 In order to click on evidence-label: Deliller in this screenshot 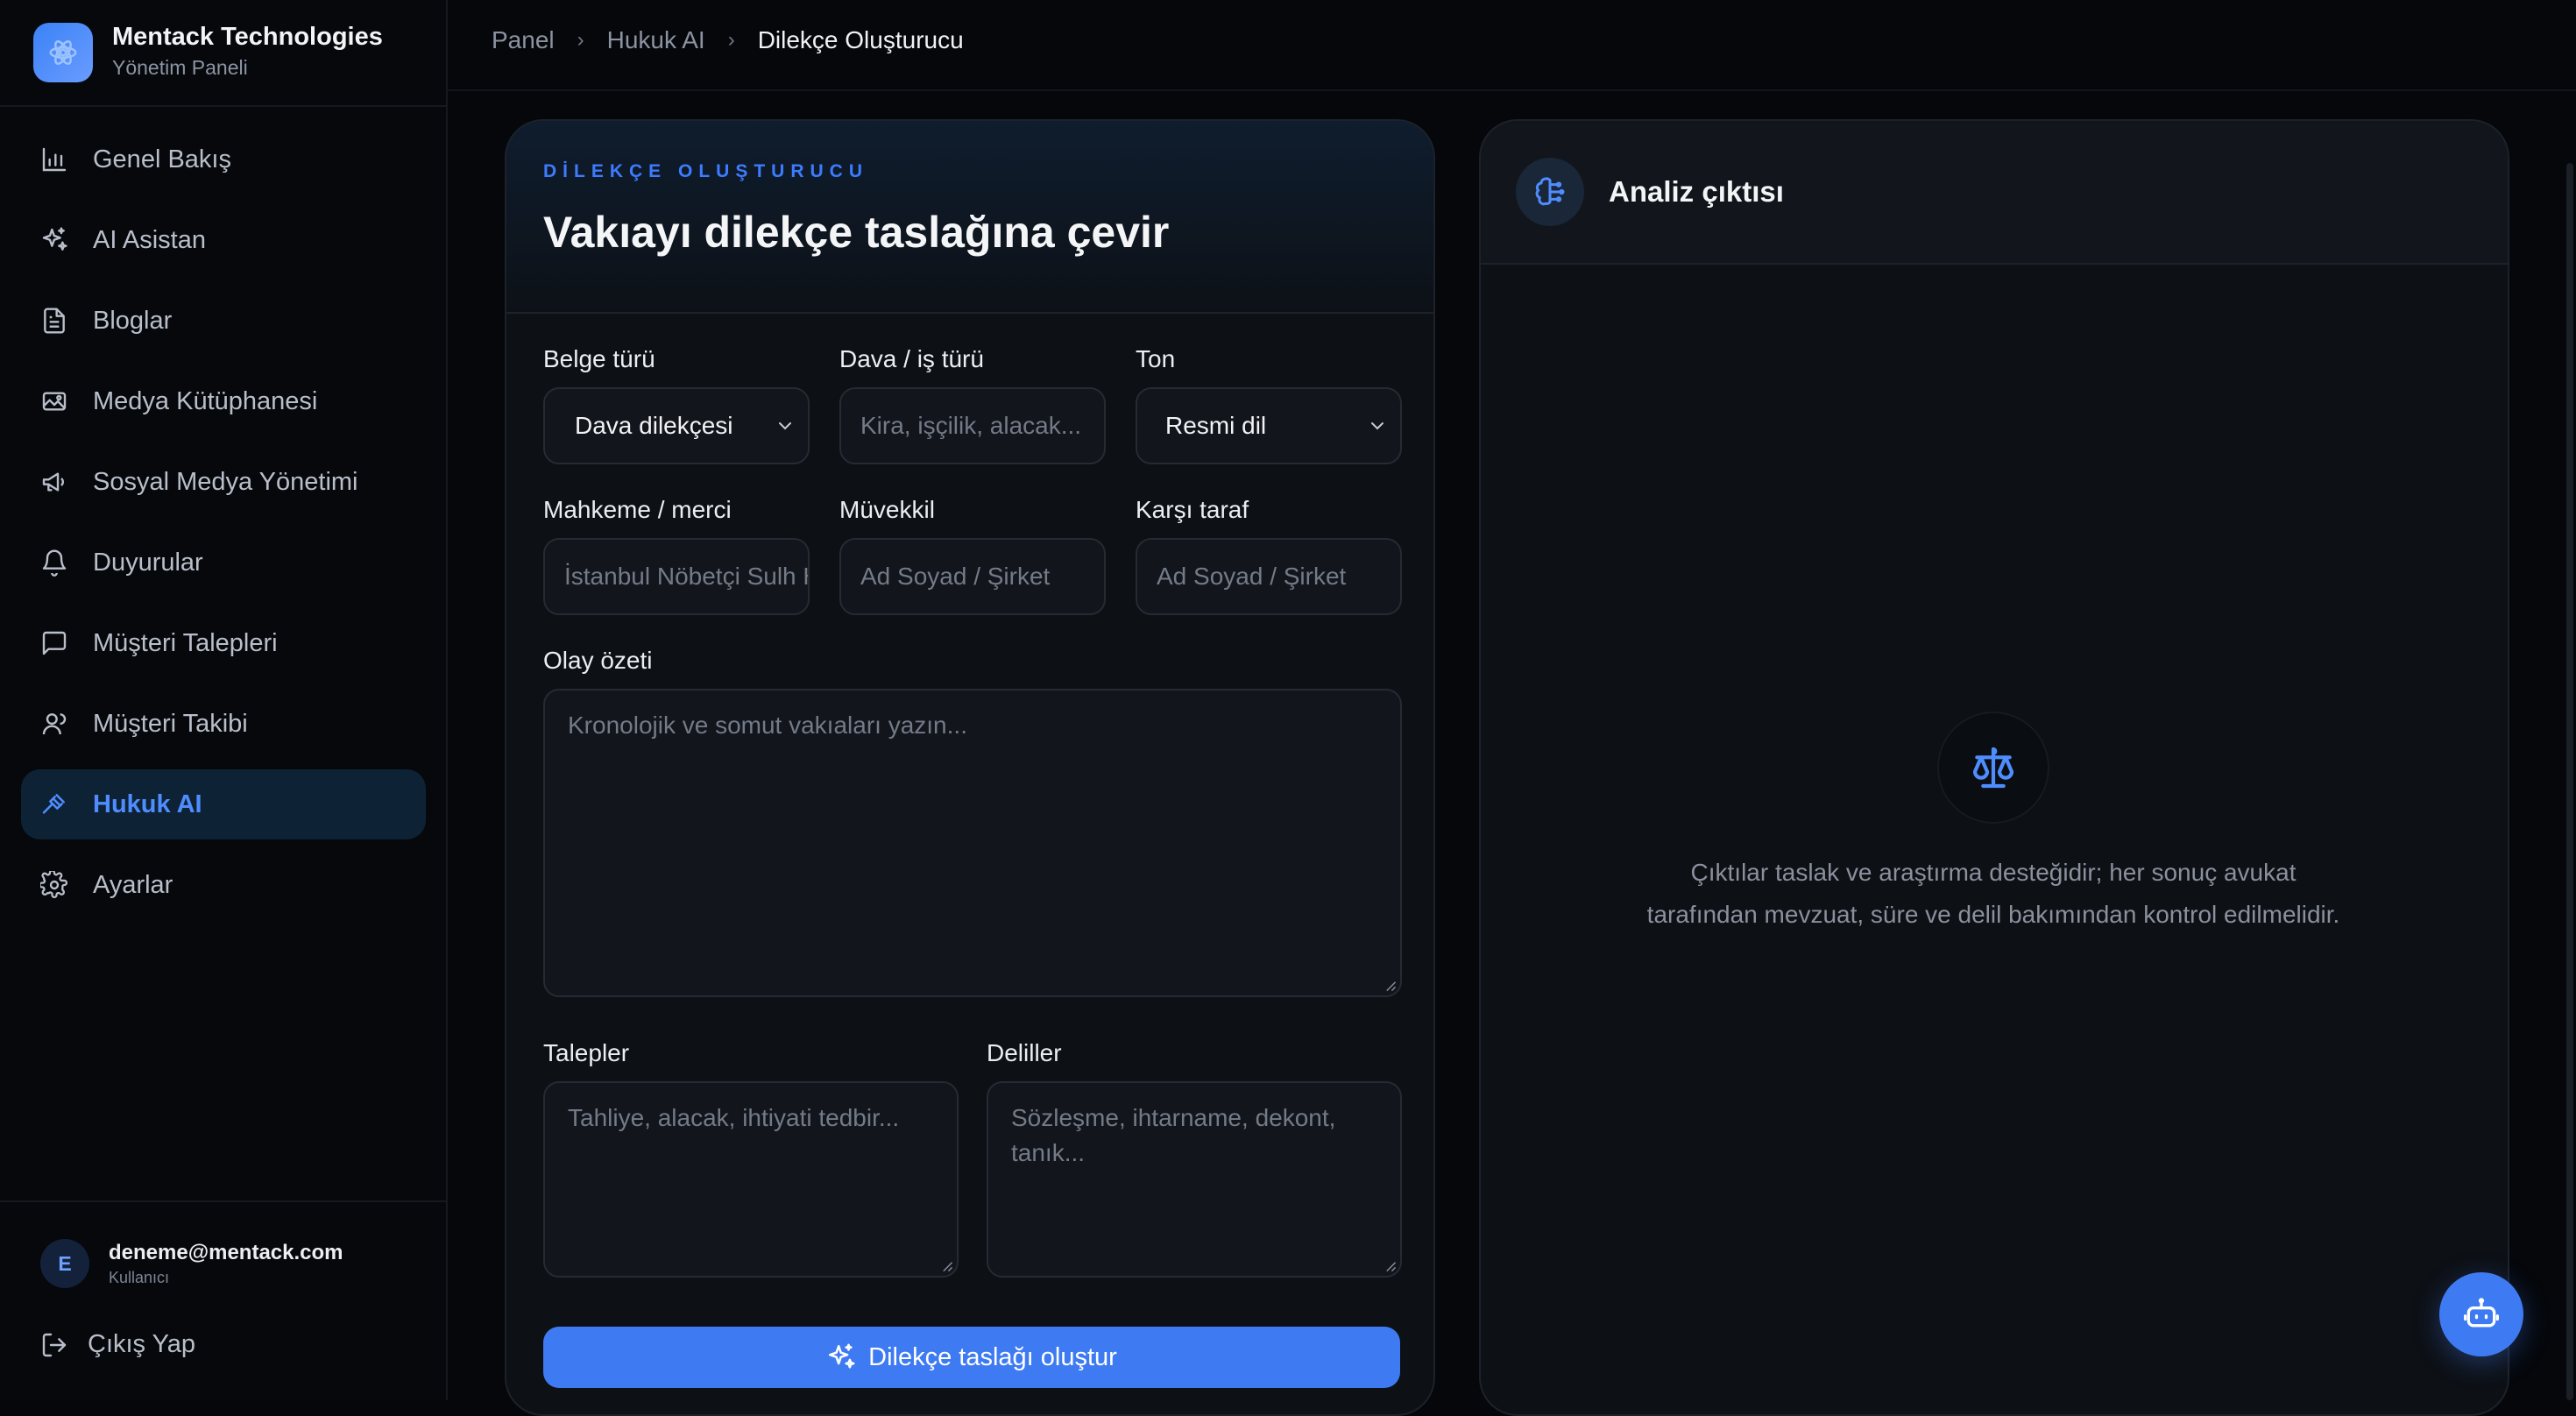, I will do `click(1024, 1052)`.